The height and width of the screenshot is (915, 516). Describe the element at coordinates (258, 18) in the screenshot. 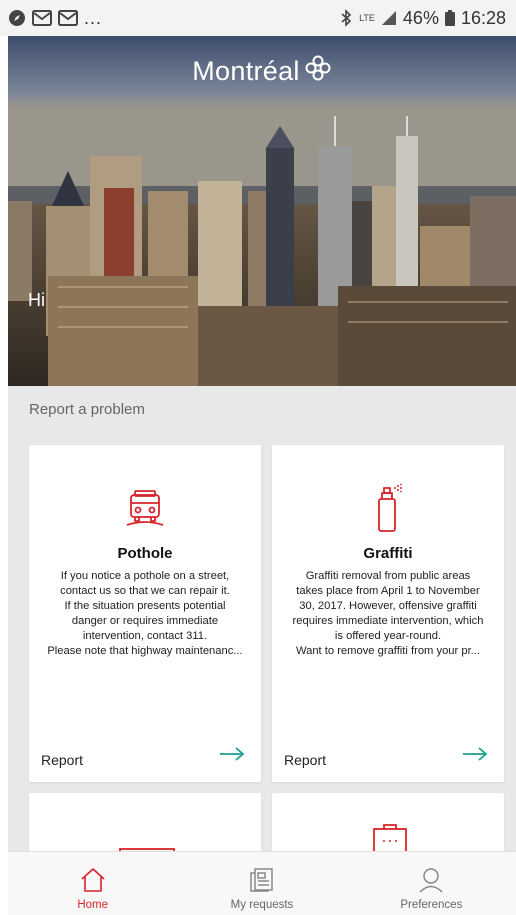

I see `status-bar: ... LTE 46% 16:28` at that location.